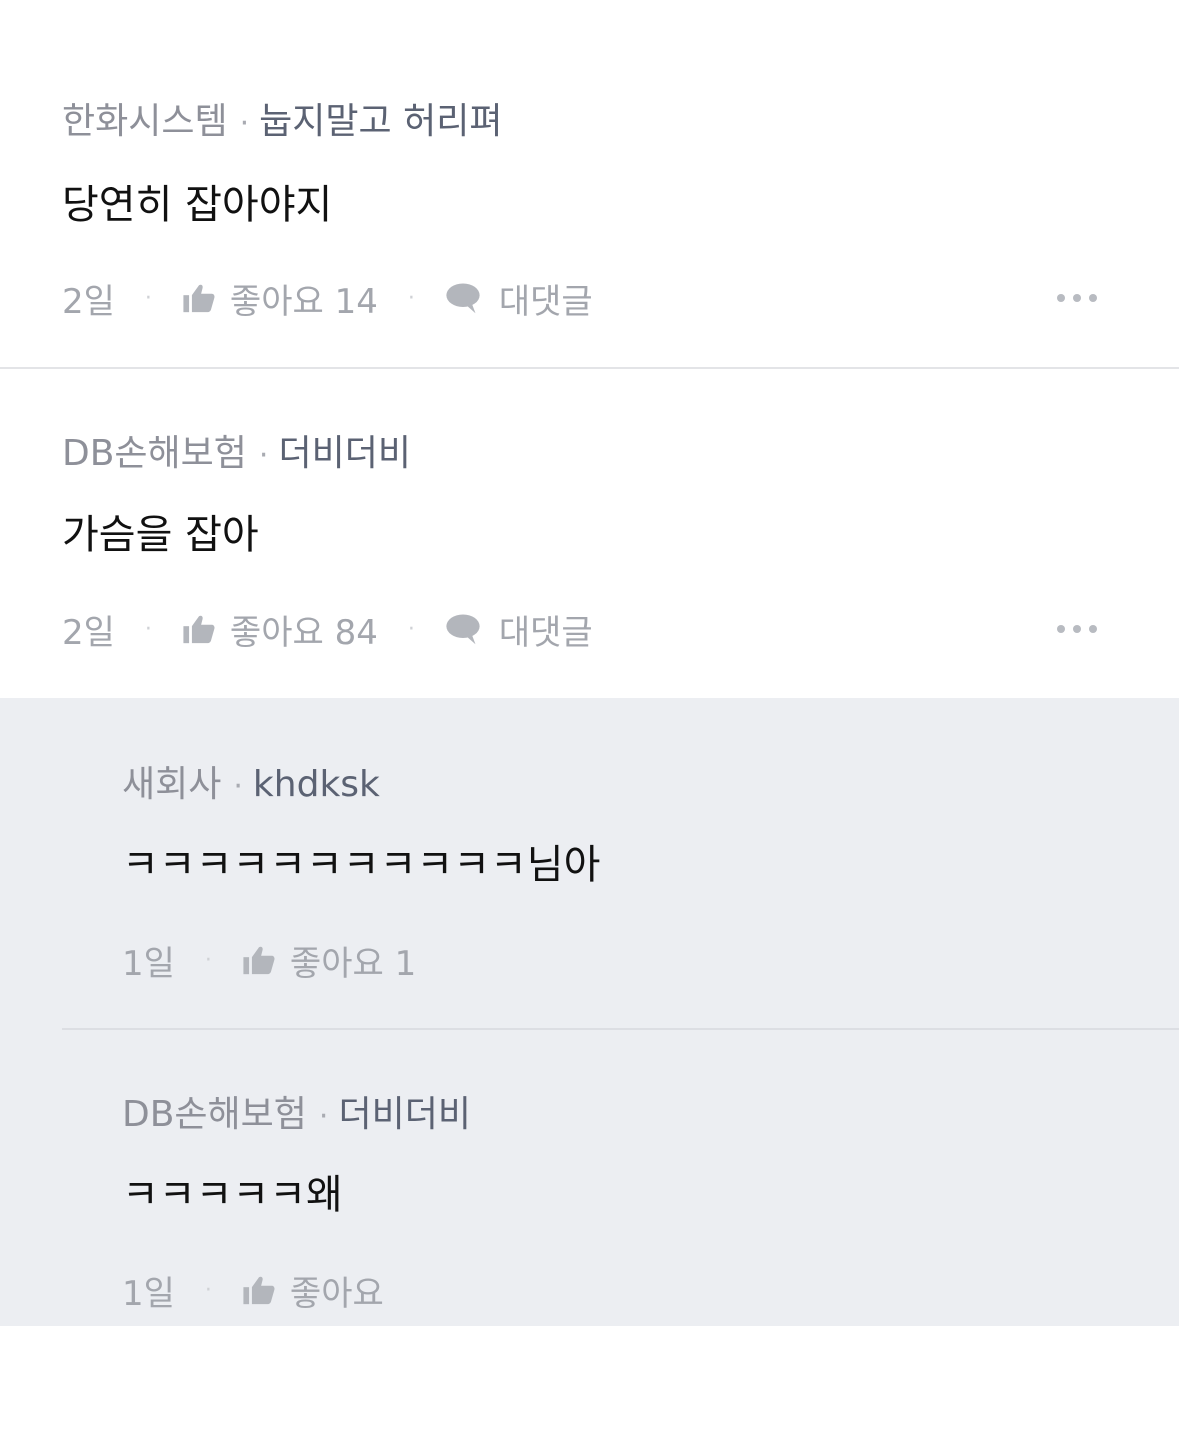 This screenshot has width=1179, height=1438. I want to click on like-count: 좋아요, so click(336, 1293).